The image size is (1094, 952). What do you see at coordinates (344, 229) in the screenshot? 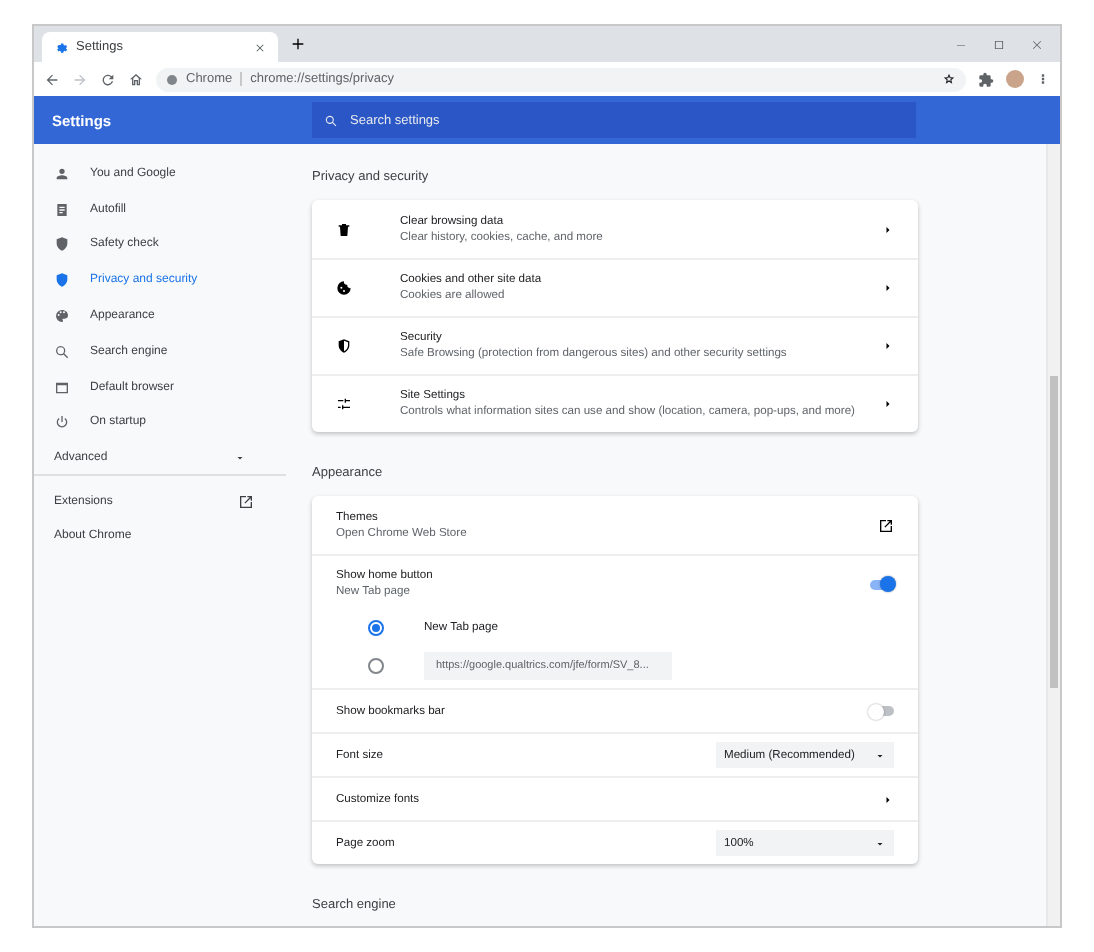
I see `trash-icon` at bounding box center [344, 229].